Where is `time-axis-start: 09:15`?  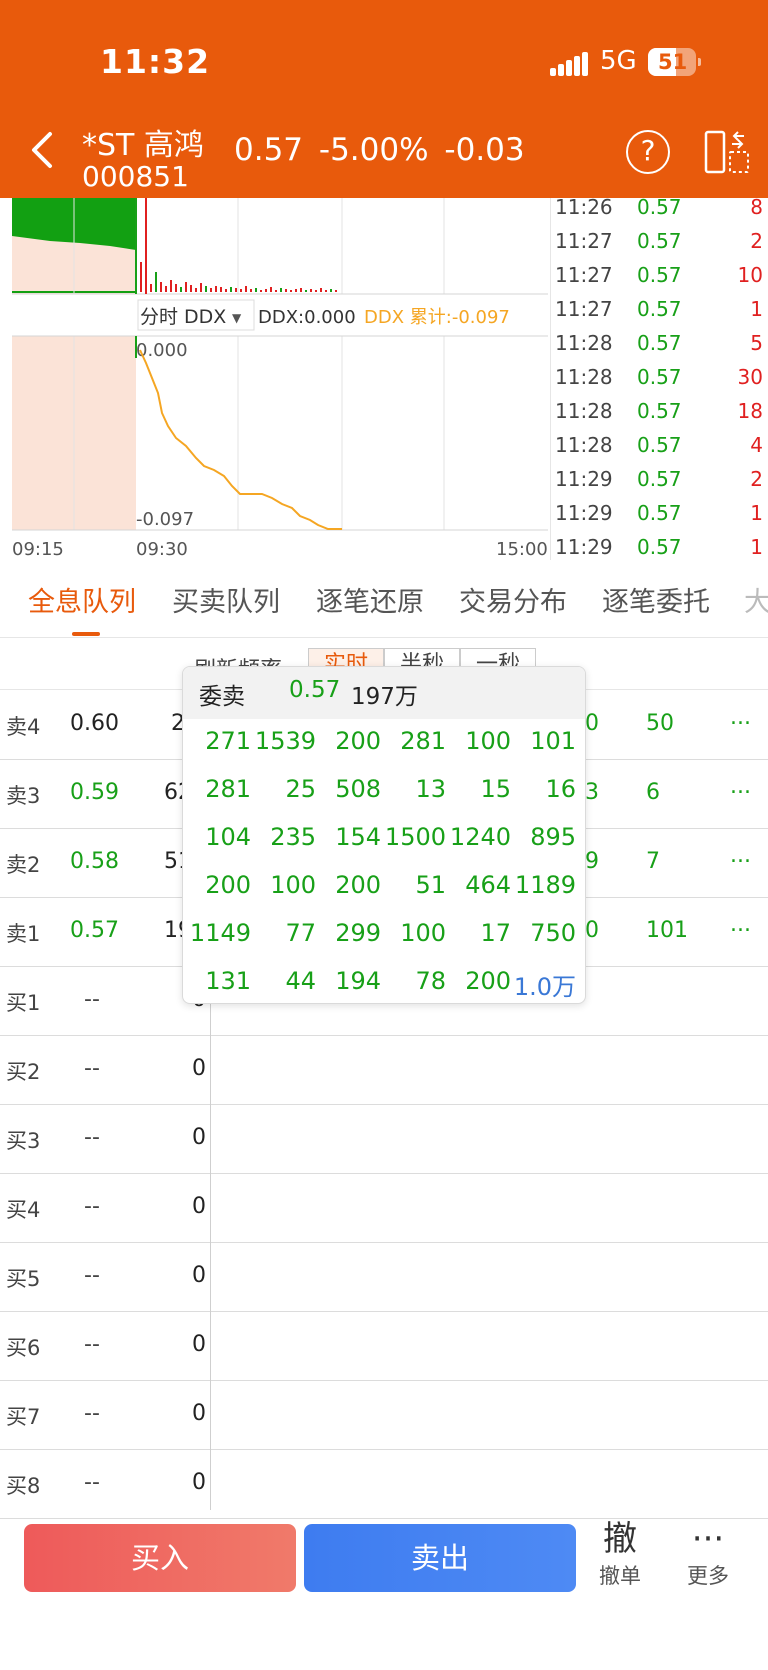
time-axis-start: 09:15 is located at coordinates (38, 549).